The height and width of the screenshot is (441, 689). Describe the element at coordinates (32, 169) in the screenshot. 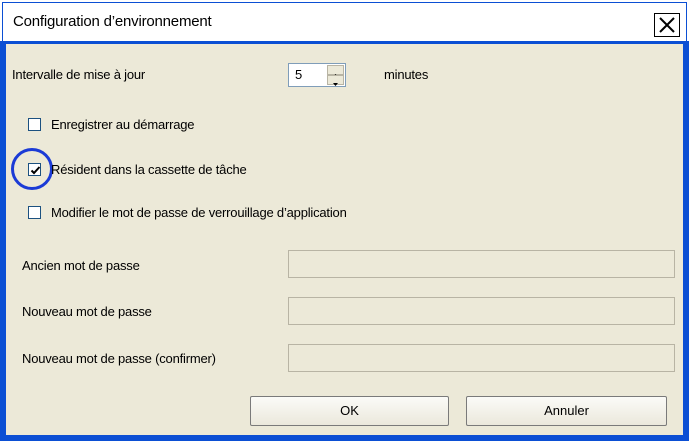

I see `highlight-circle` at that location.